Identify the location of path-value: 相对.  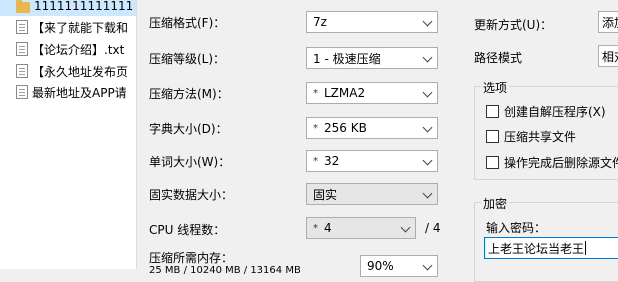
(610, 56).